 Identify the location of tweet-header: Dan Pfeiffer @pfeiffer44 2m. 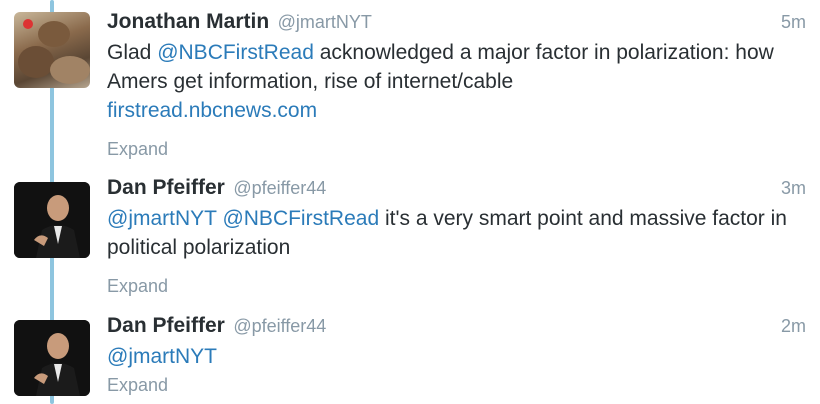
(456, 327).